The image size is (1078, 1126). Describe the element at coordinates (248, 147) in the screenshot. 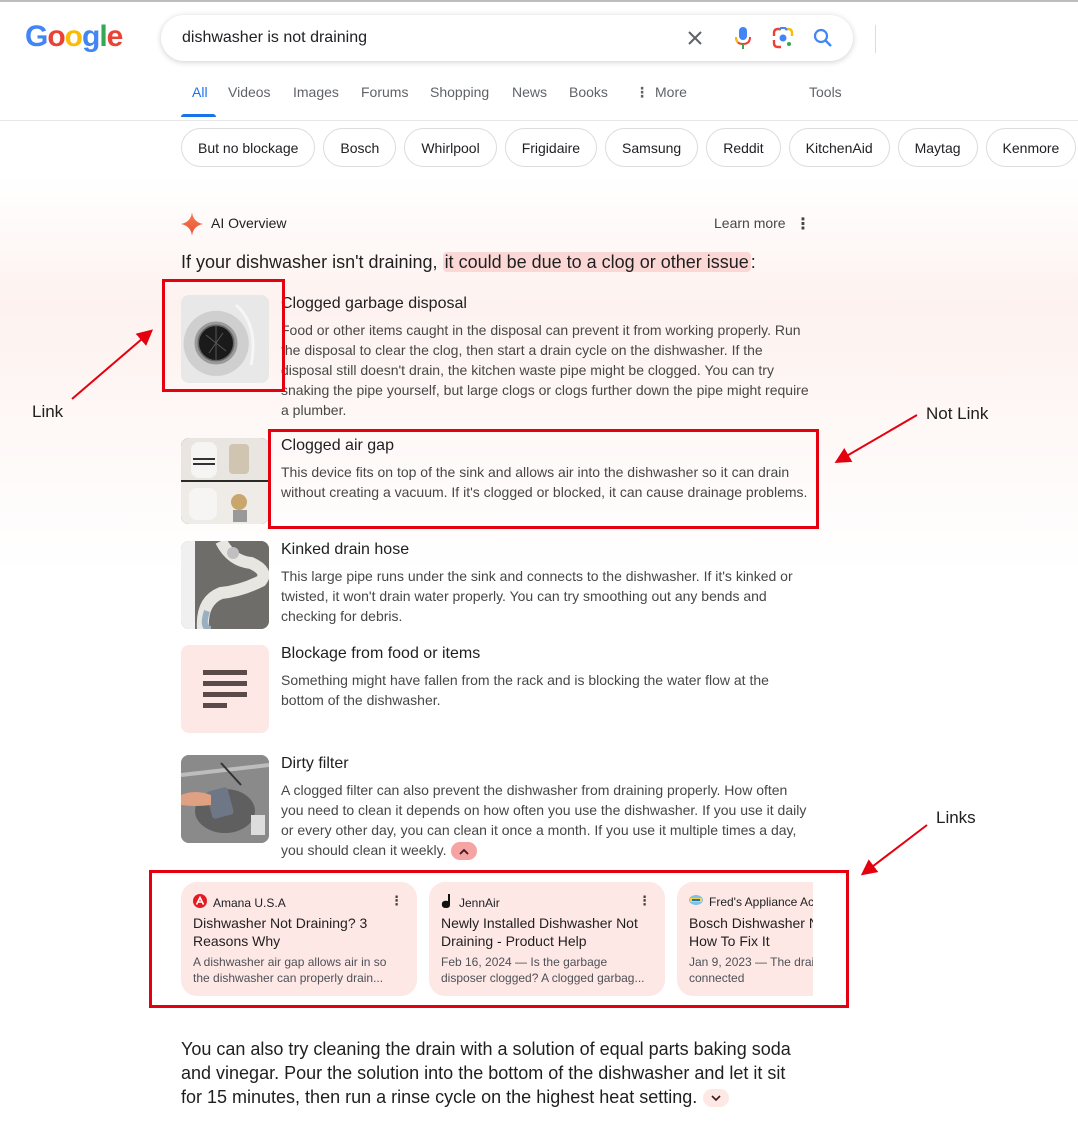

I see `chip: But no blockage` at that location.